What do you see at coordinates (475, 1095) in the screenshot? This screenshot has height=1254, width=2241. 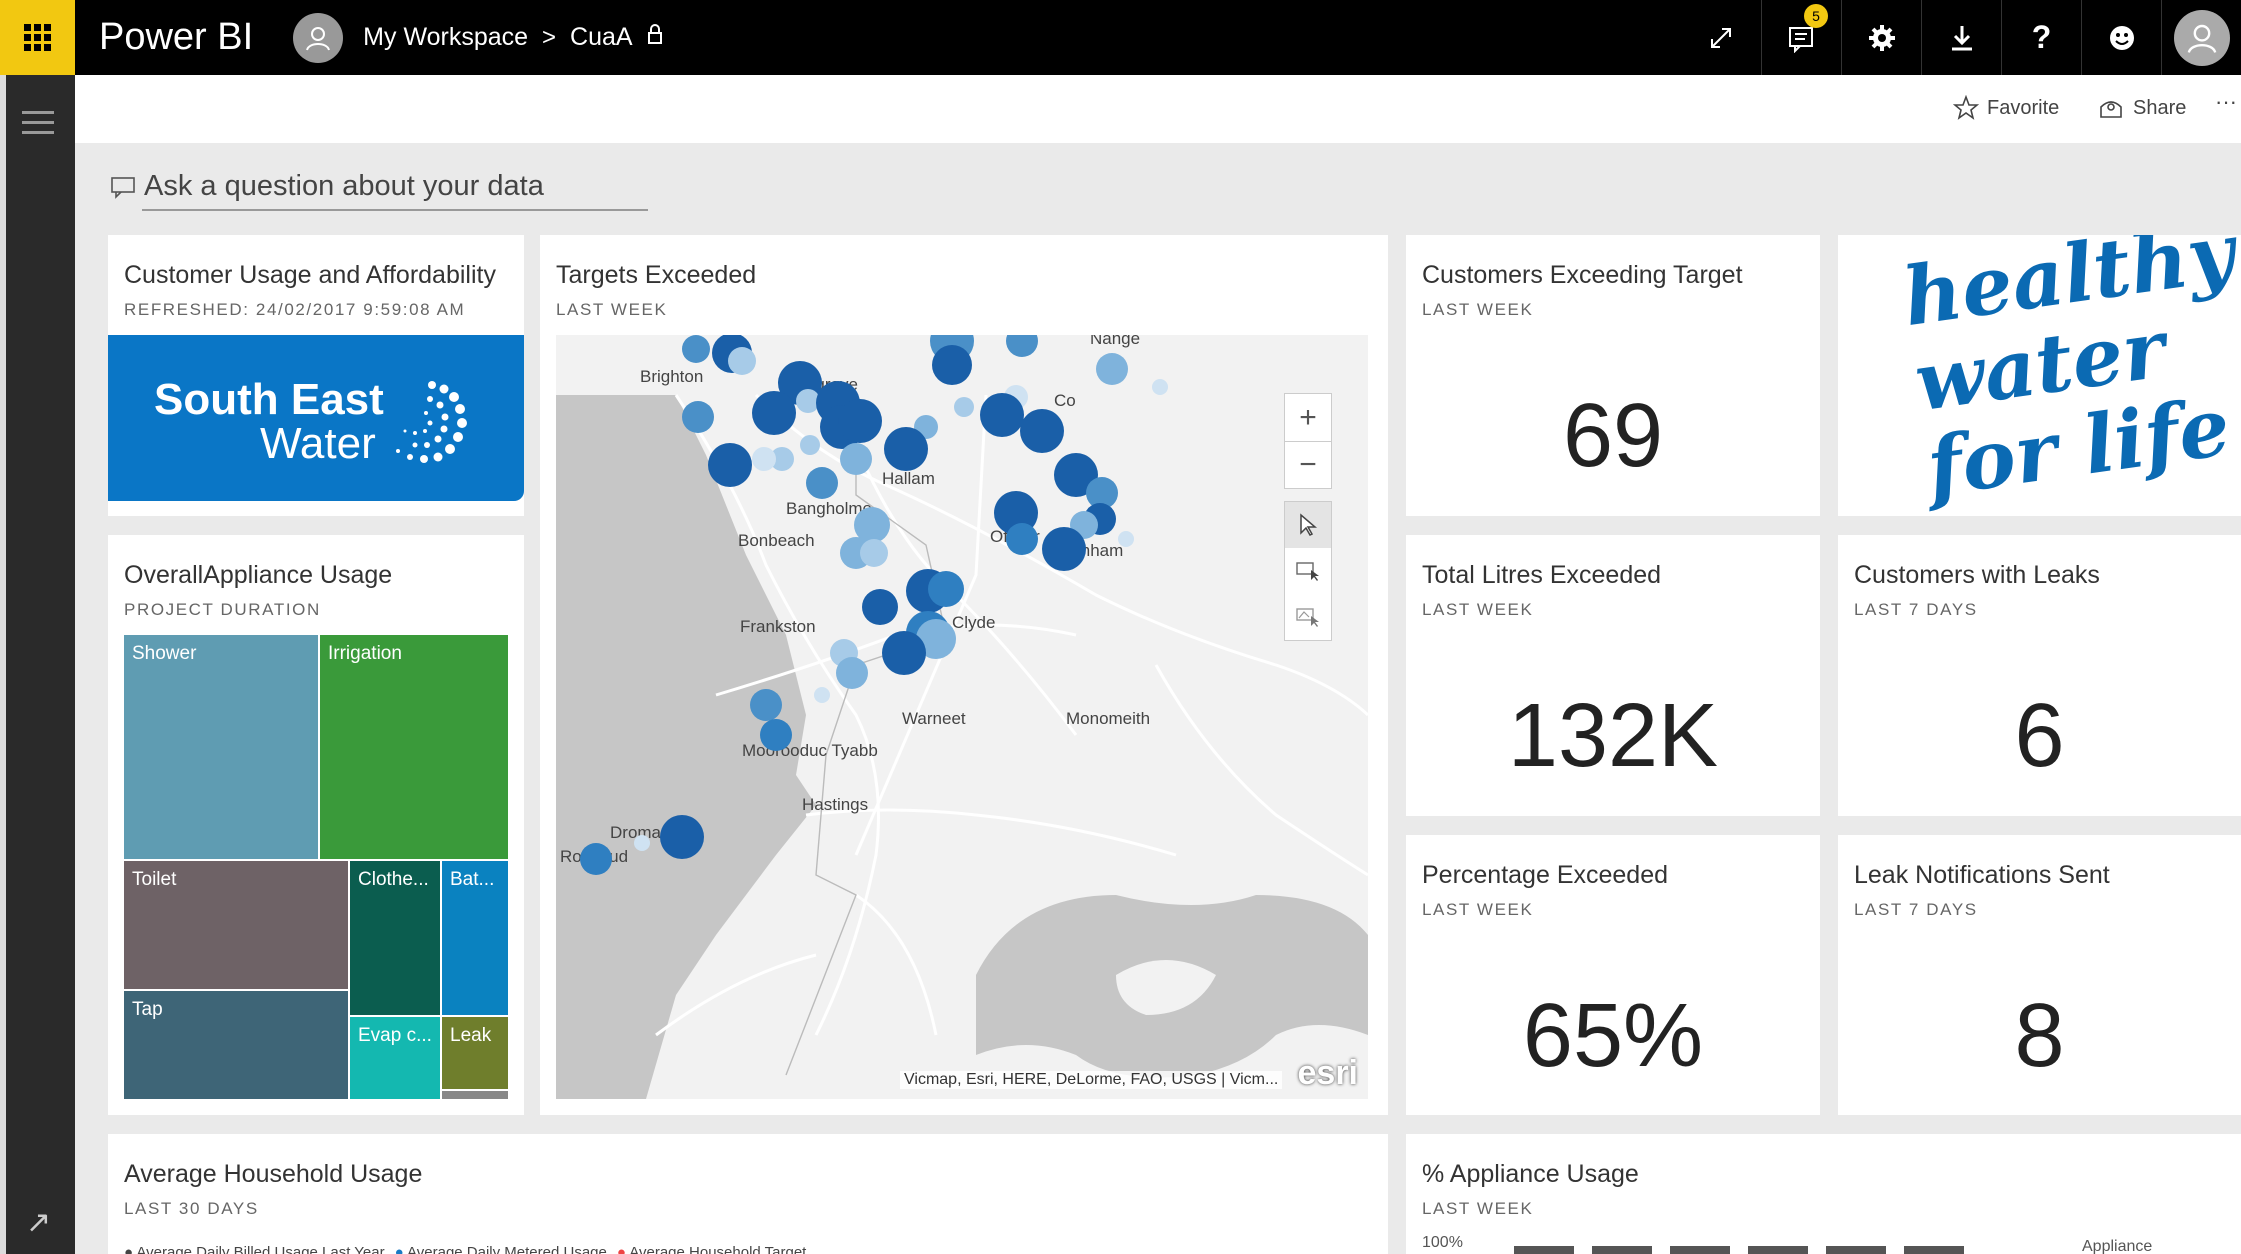 I see `treemap-cell-other` at bounding box center [475, 1095].